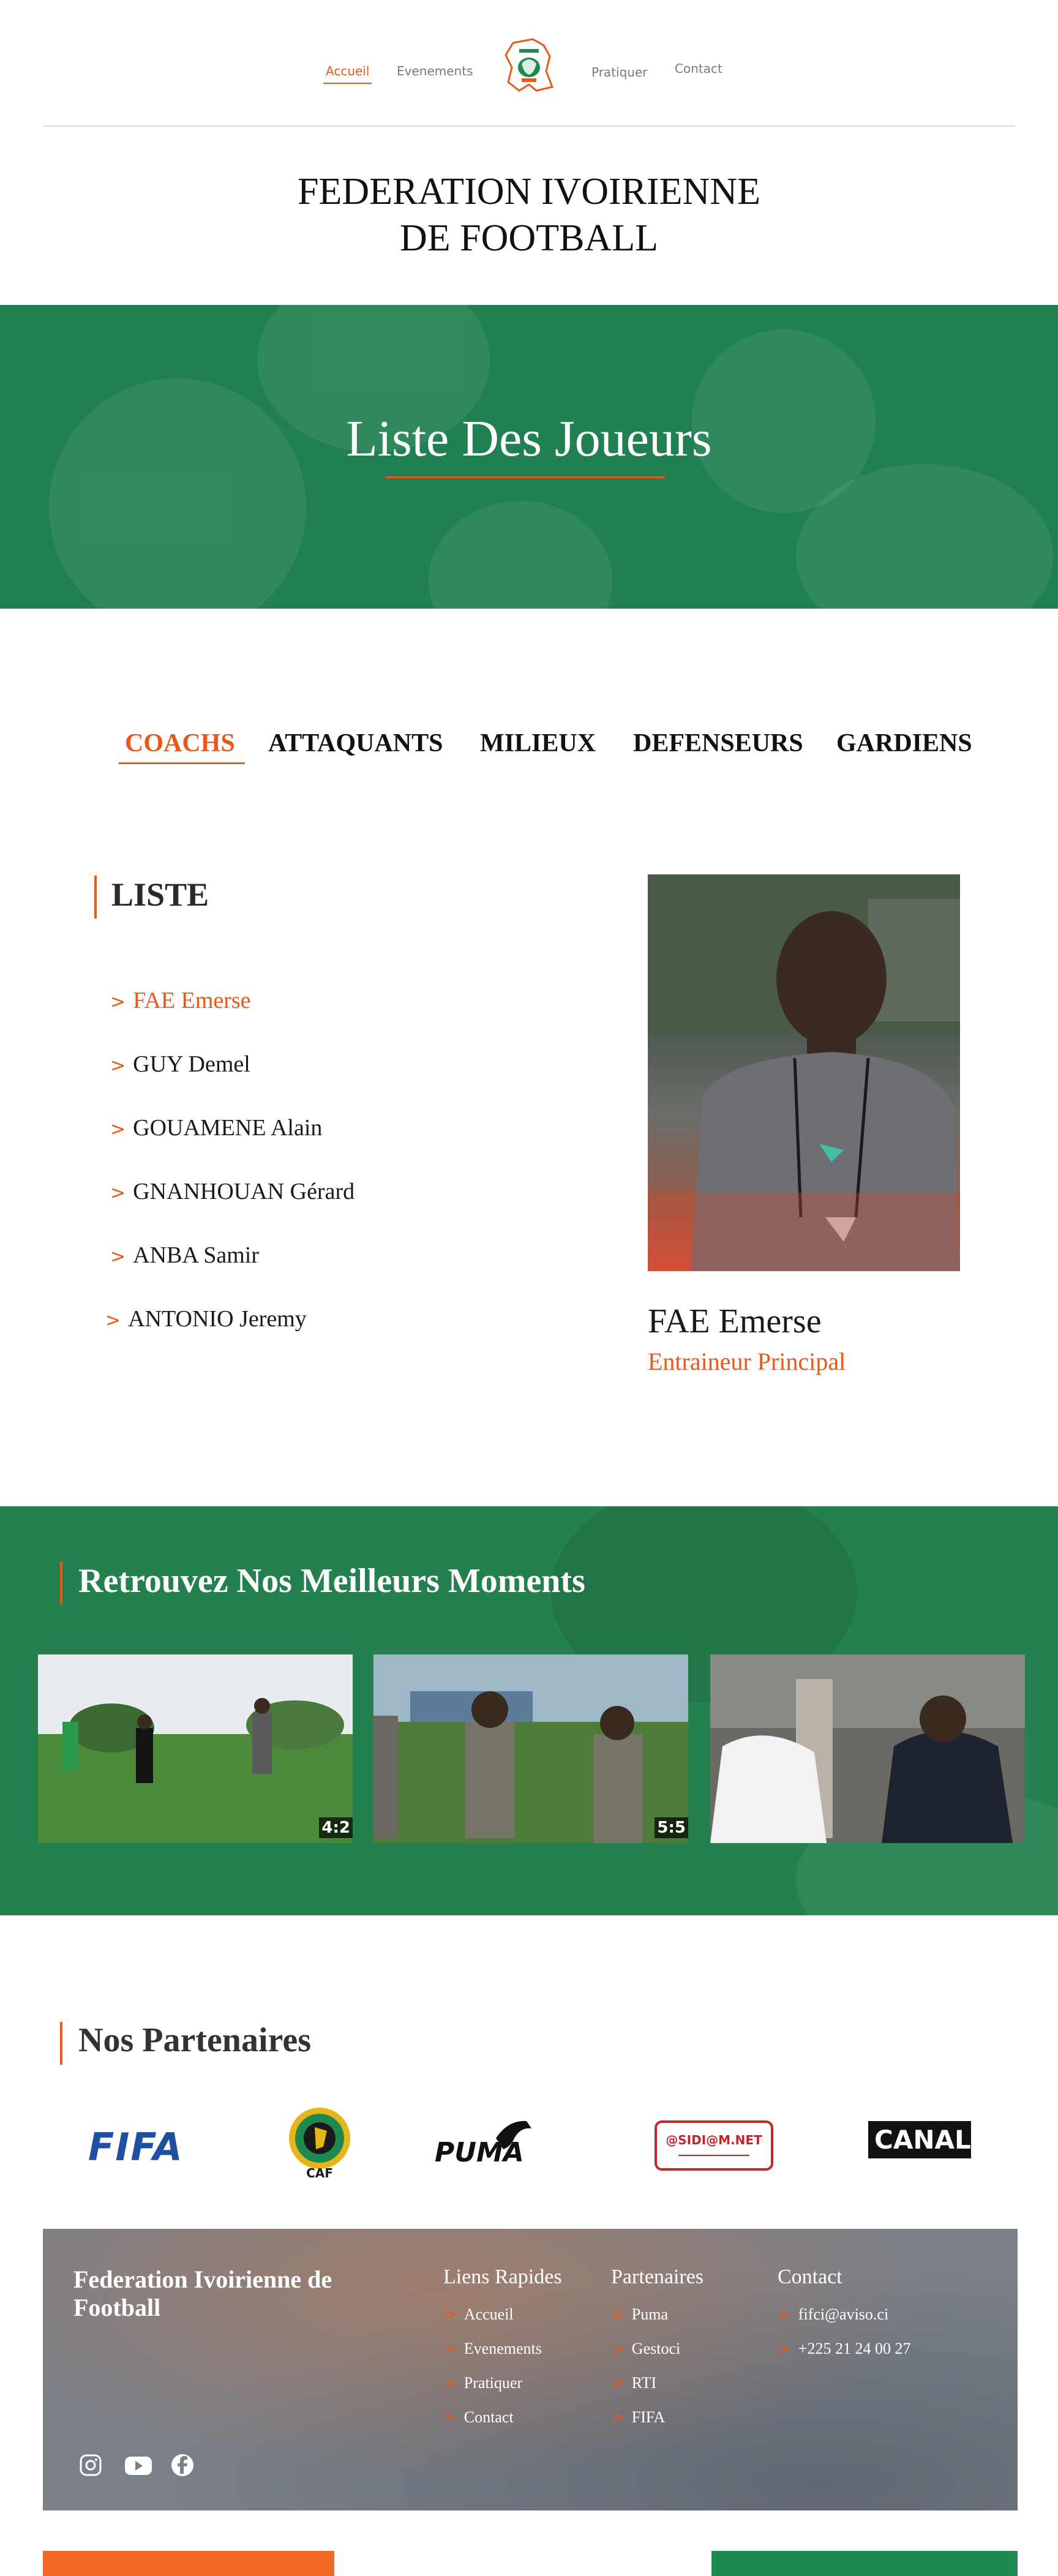 The height and width of the screenshot is (2576, 1058). What do you see at coordinates (138, 2465) in the screenshot?
I see `youtube-icon` at bounding box center [138, 2465].